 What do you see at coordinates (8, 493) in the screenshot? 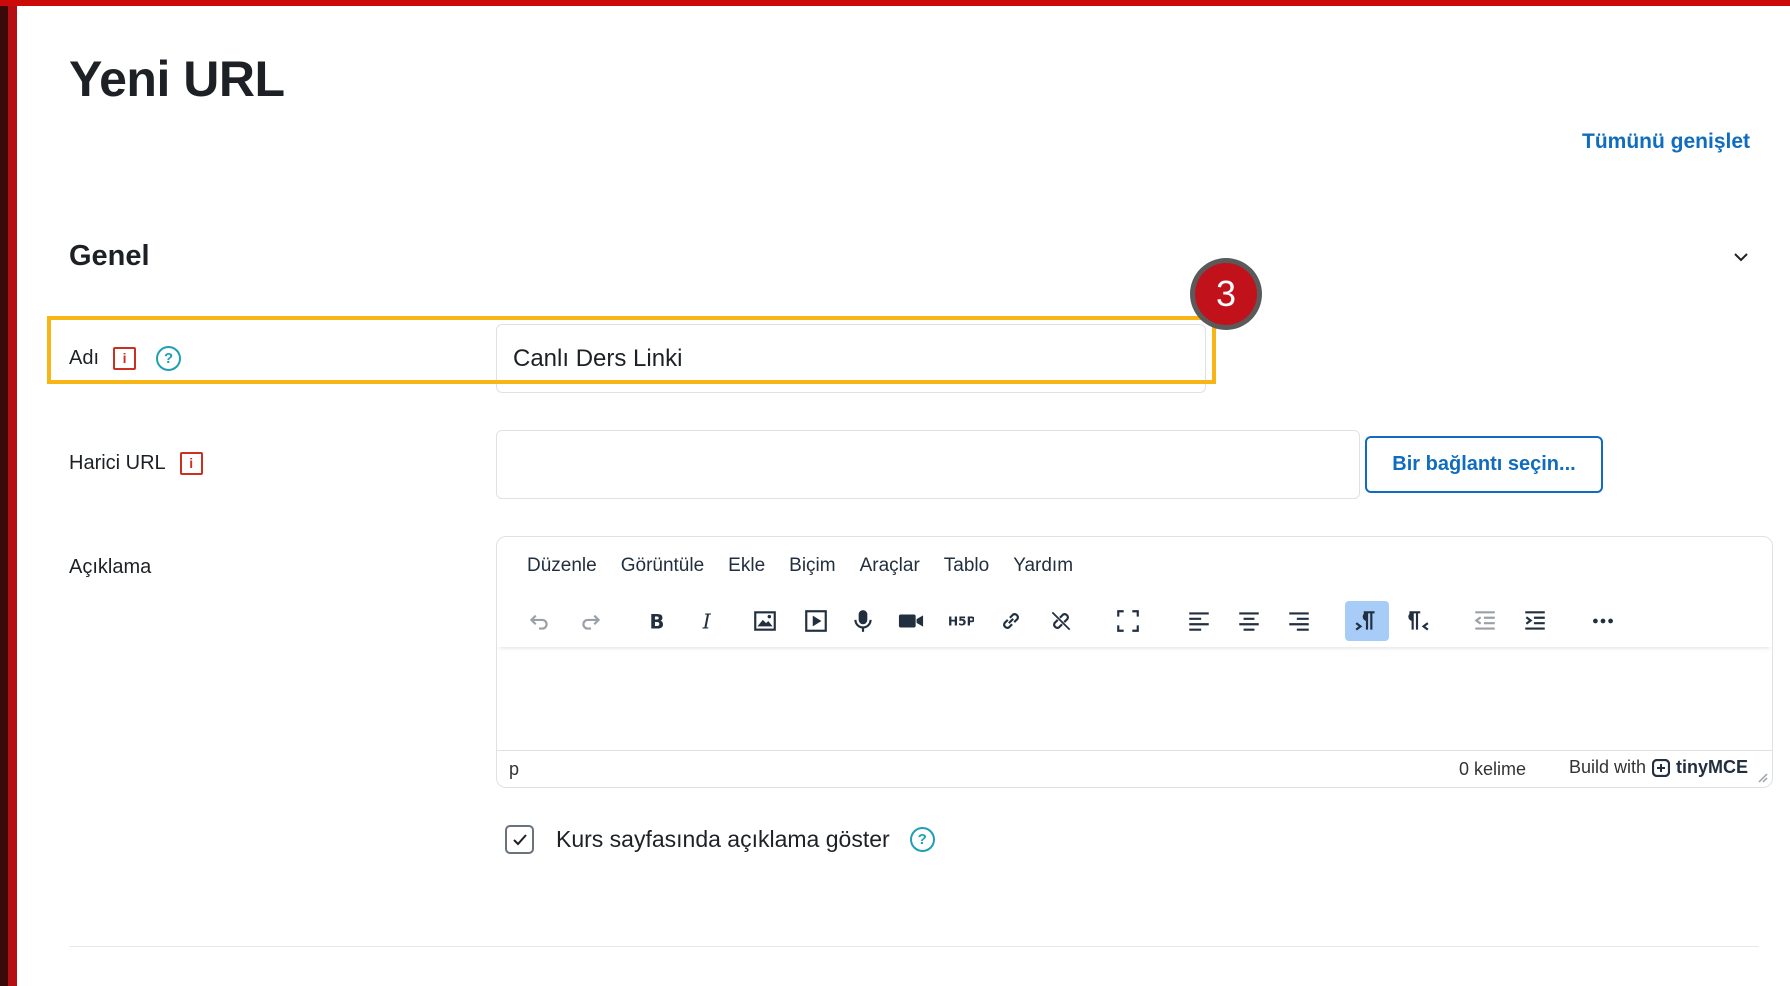
I see `window-frame-left` at bounding box center [8, 493].